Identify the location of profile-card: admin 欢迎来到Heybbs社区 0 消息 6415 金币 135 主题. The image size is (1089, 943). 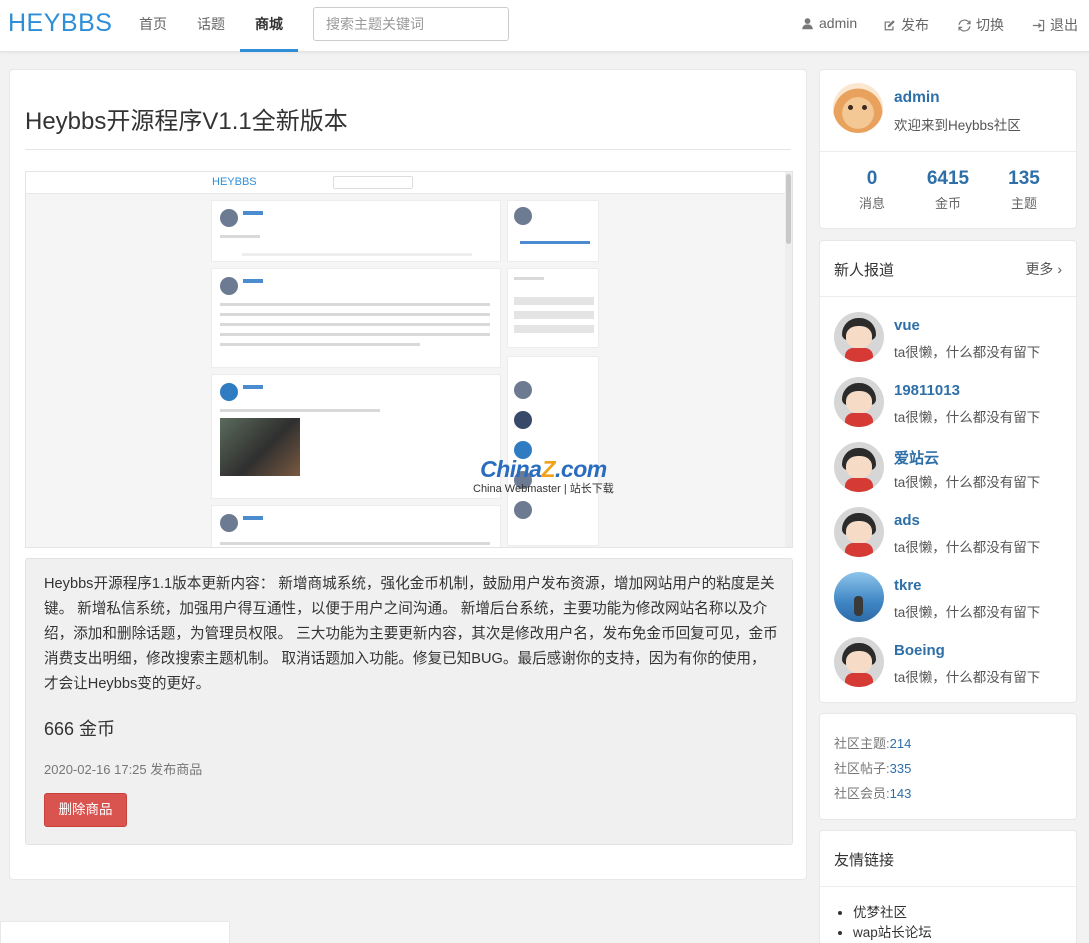
(948, 149).